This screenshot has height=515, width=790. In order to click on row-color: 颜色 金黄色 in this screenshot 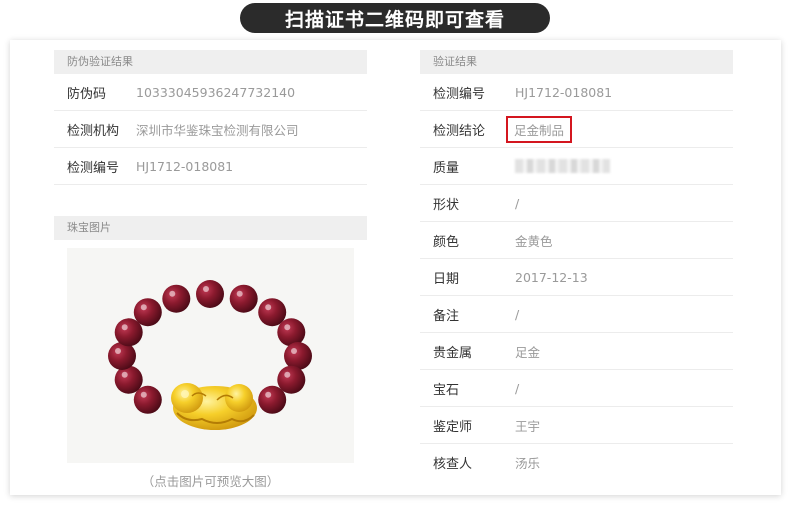, I will do `click(576, 240)`.